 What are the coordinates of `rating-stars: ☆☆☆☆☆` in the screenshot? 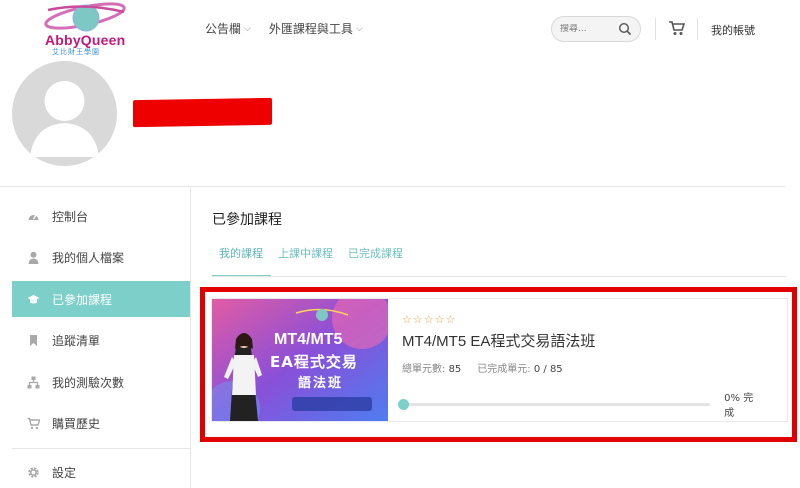 It's located at (594, 319).